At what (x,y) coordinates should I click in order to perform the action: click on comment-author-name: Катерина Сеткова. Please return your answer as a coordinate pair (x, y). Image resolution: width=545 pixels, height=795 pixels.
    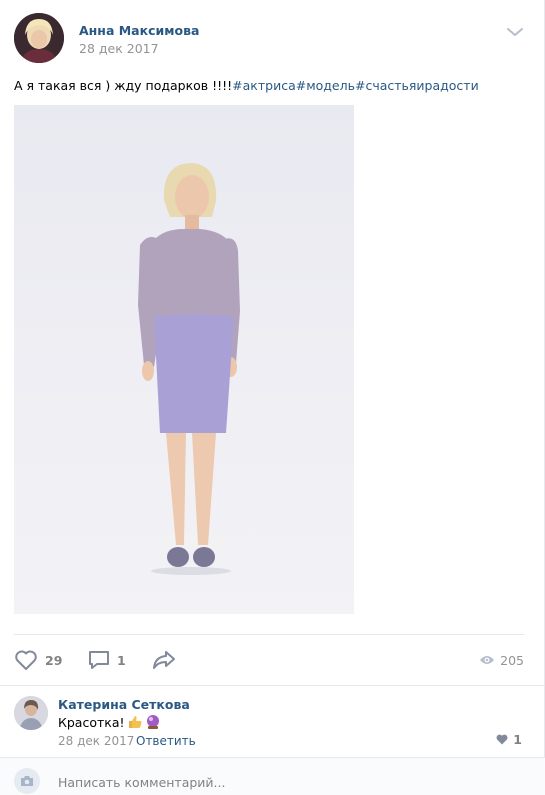
    Looking at the image, I should click on (124, 704).